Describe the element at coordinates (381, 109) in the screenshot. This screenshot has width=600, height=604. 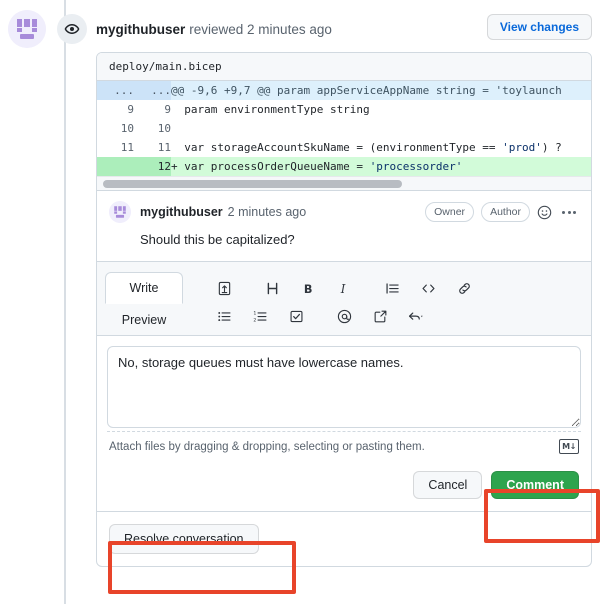
I see `diff-code-cell: param environmentType string` at that location.